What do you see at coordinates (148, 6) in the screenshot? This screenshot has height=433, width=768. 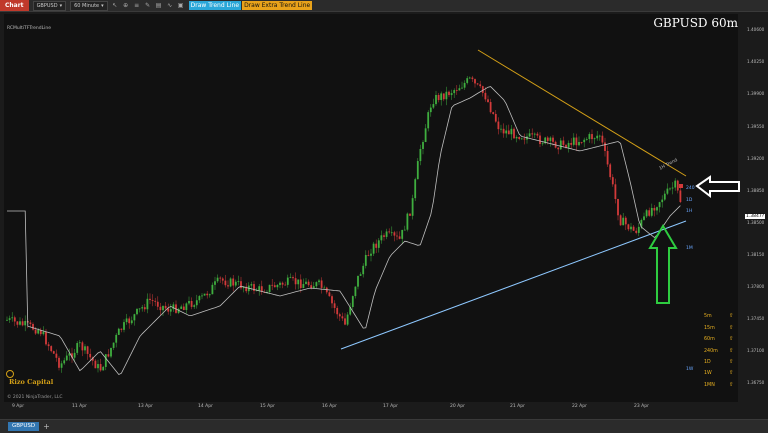 I see `draw-tools-icon: ✎` at bounding box center [148, 6].